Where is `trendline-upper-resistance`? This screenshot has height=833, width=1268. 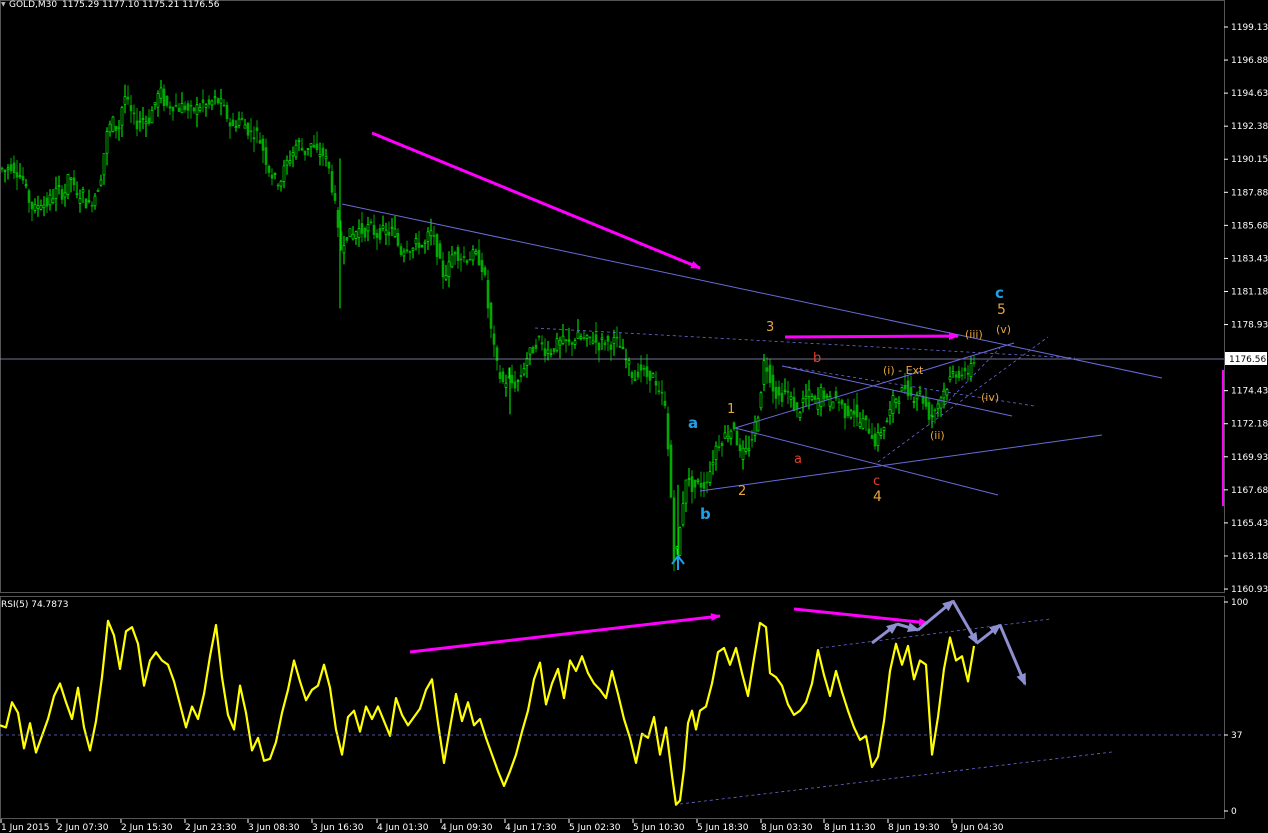 trendline-upper-resistance is located at coordinates (752, 291).